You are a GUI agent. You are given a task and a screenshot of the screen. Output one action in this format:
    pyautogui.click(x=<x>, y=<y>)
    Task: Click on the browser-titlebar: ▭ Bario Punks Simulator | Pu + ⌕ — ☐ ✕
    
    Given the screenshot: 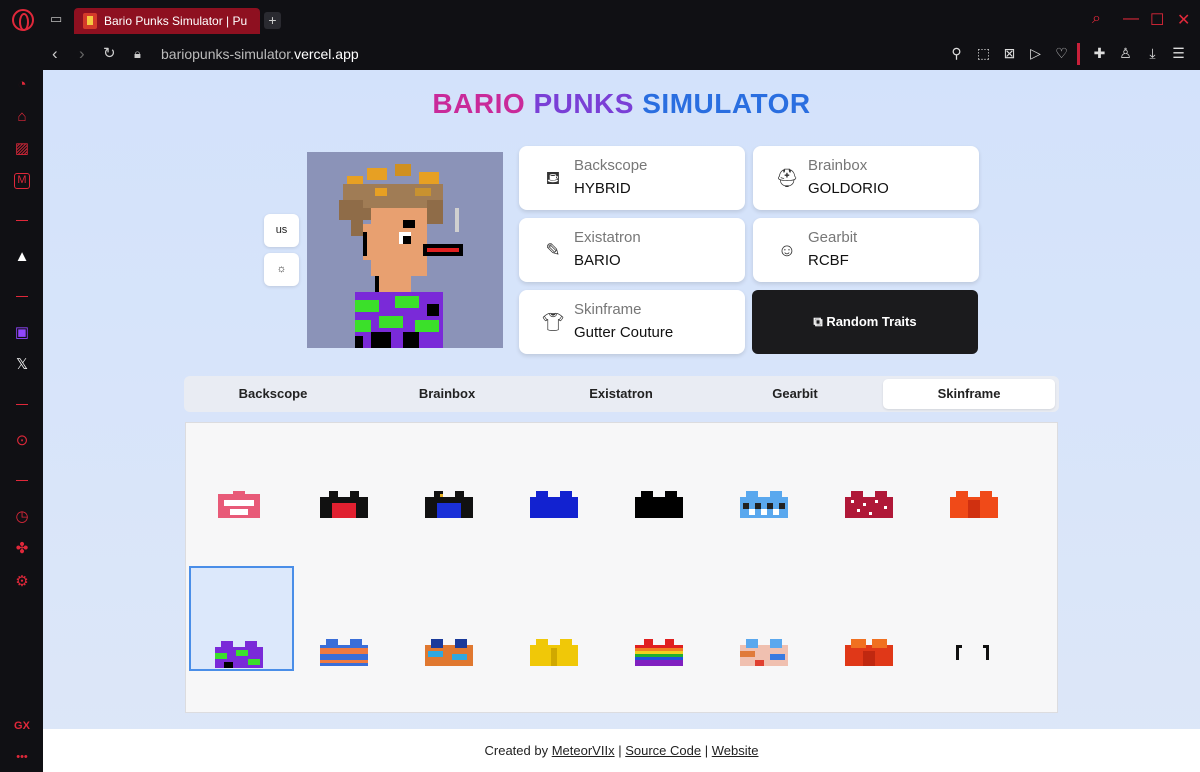 What is the action you would take?
    pyautogui.click(x=600, y=20)
    